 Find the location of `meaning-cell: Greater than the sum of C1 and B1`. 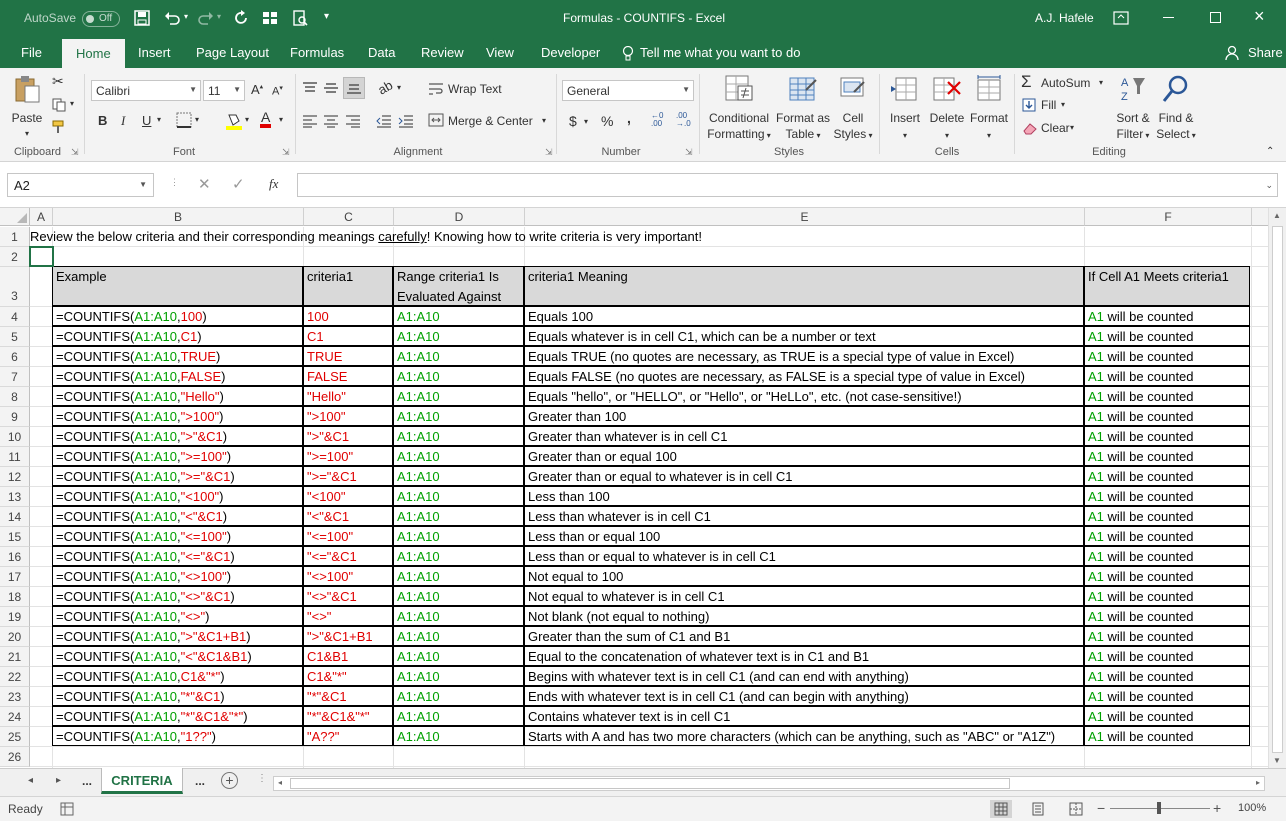

meaning-cell: Greater than the sum of C1 and B1 is located at coordinates (804, 636).